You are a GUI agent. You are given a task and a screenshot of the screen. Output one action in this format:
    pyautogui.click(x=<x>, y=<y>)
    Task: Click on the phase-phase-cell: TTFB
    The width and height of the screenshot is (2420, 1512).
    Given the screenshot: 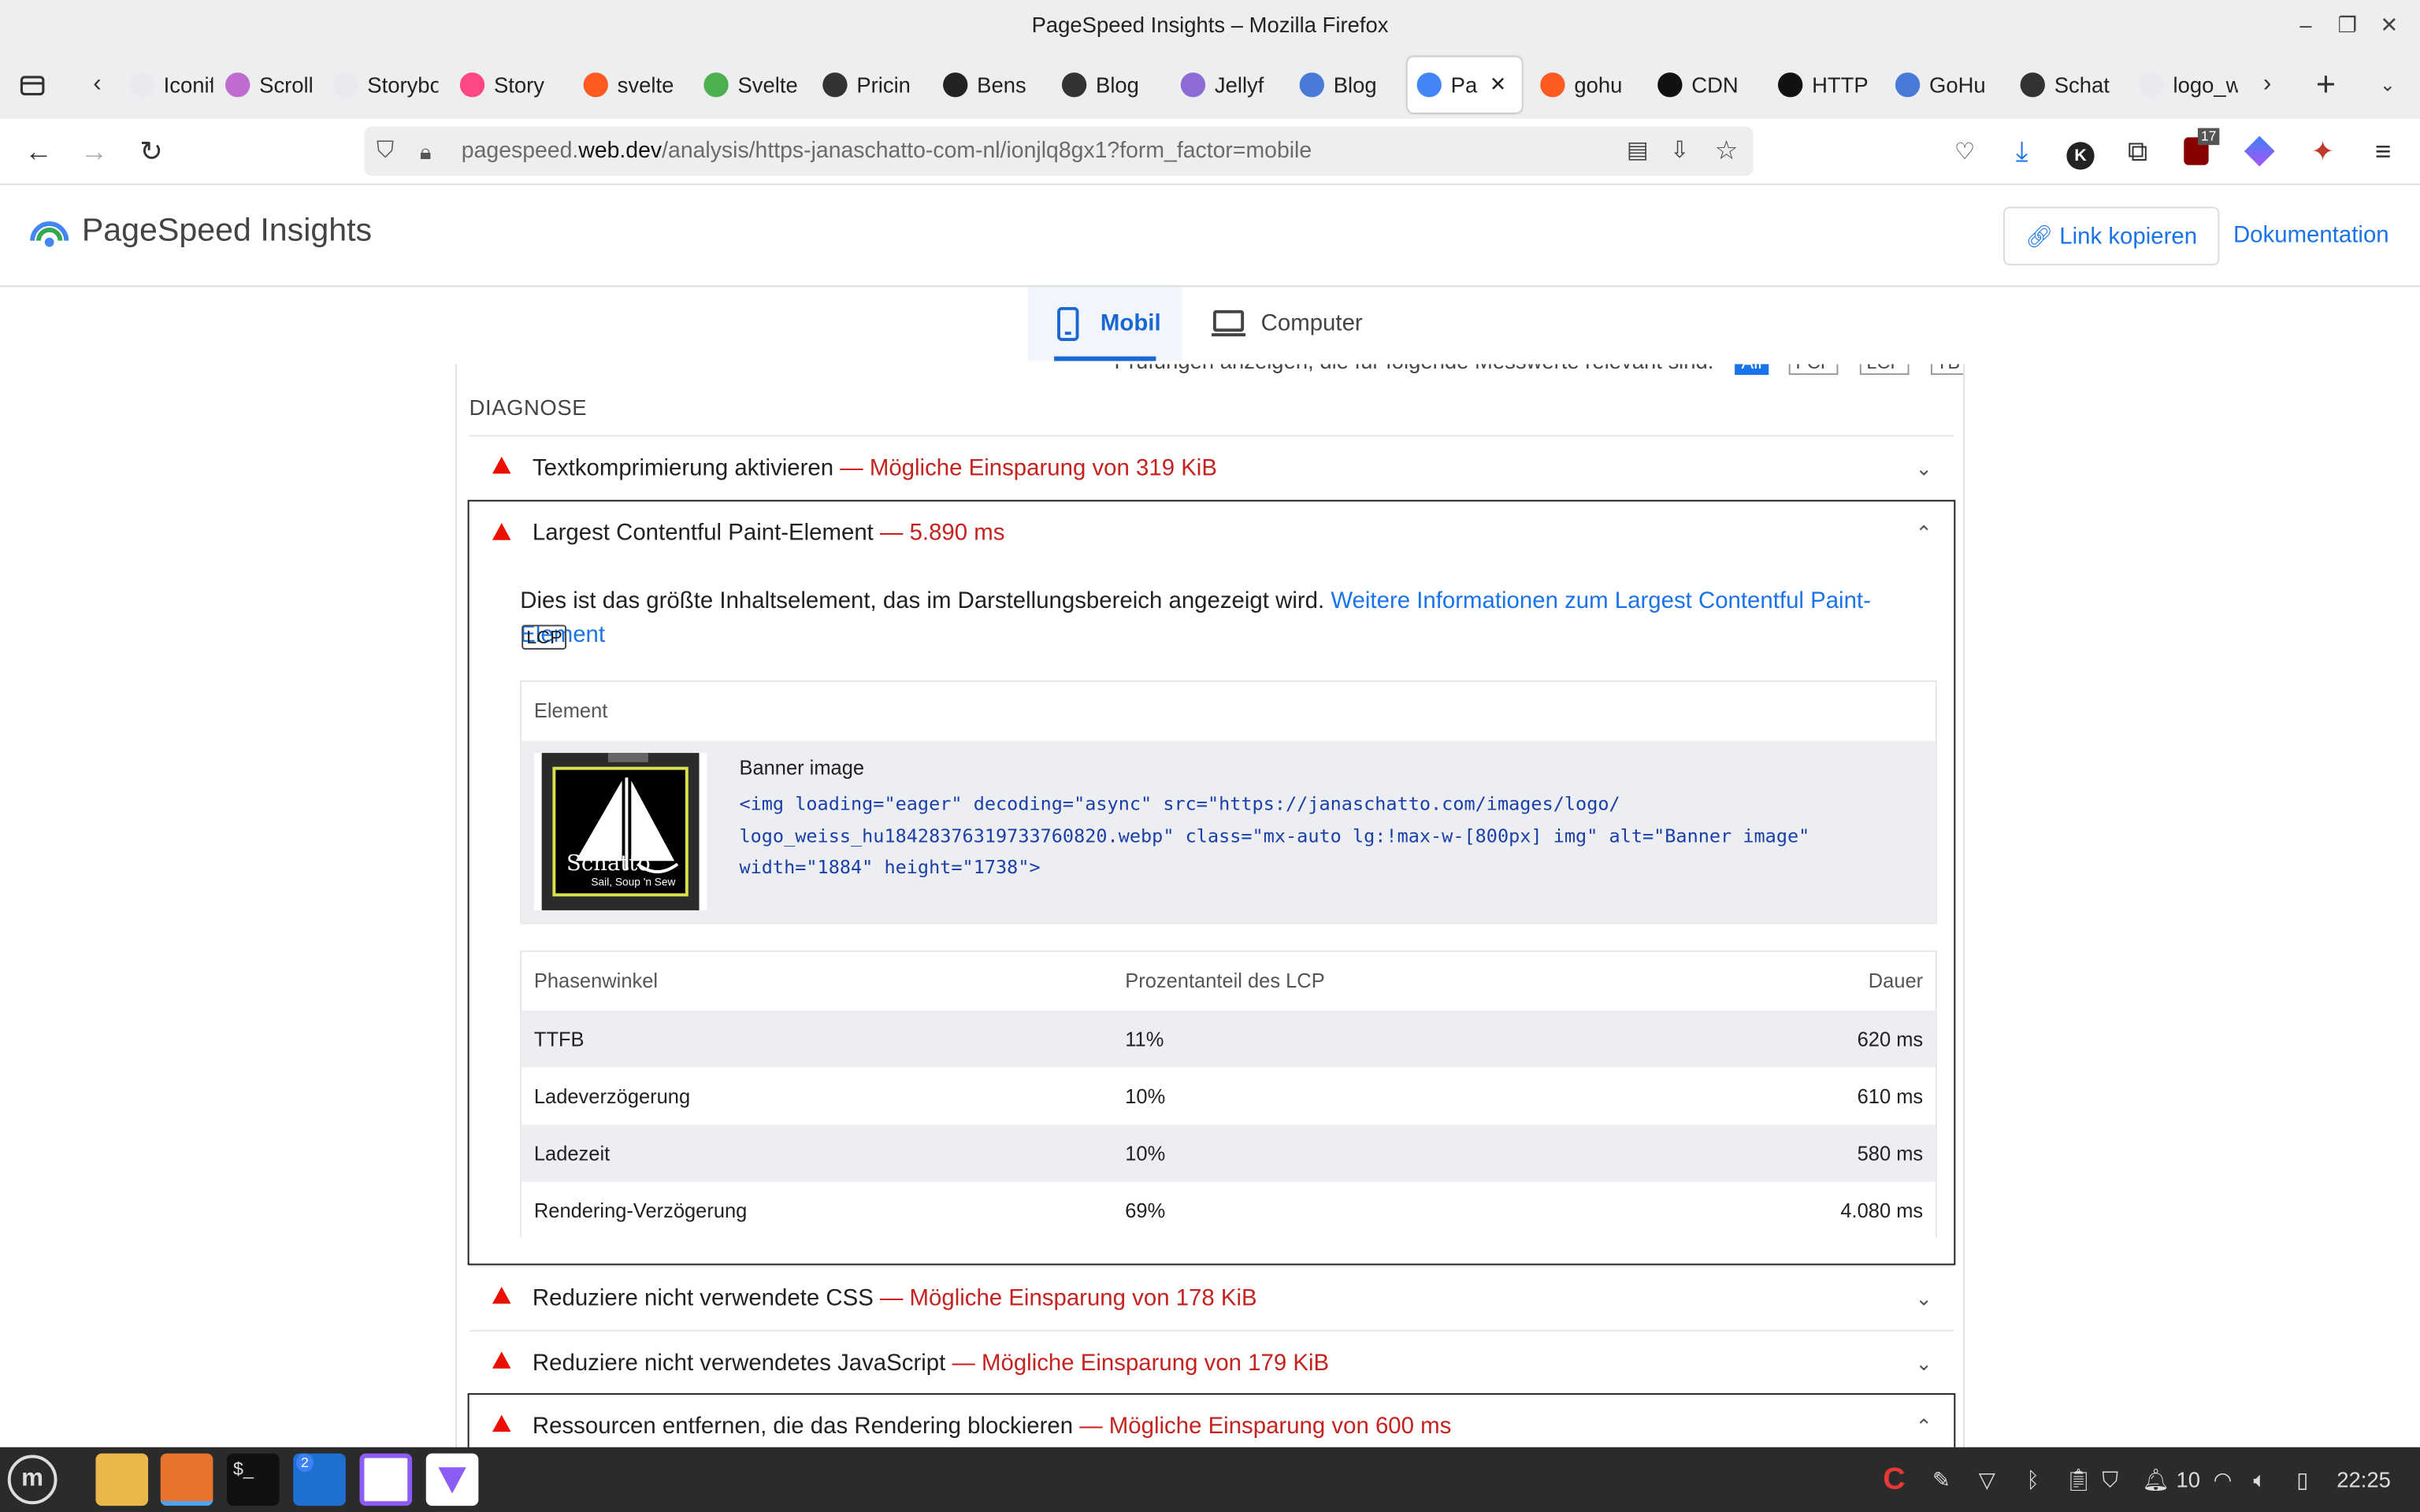 What is the action you would take?
    pyautogui.click(x=559, y=1039)
    